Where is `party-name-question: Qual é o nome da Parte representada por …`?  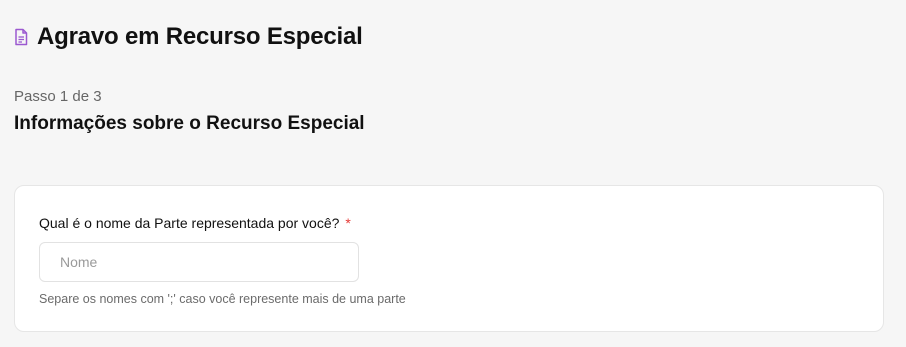 party-name-question: Qual é o nome da Parte representada por … is located at coordinates (195, 223).